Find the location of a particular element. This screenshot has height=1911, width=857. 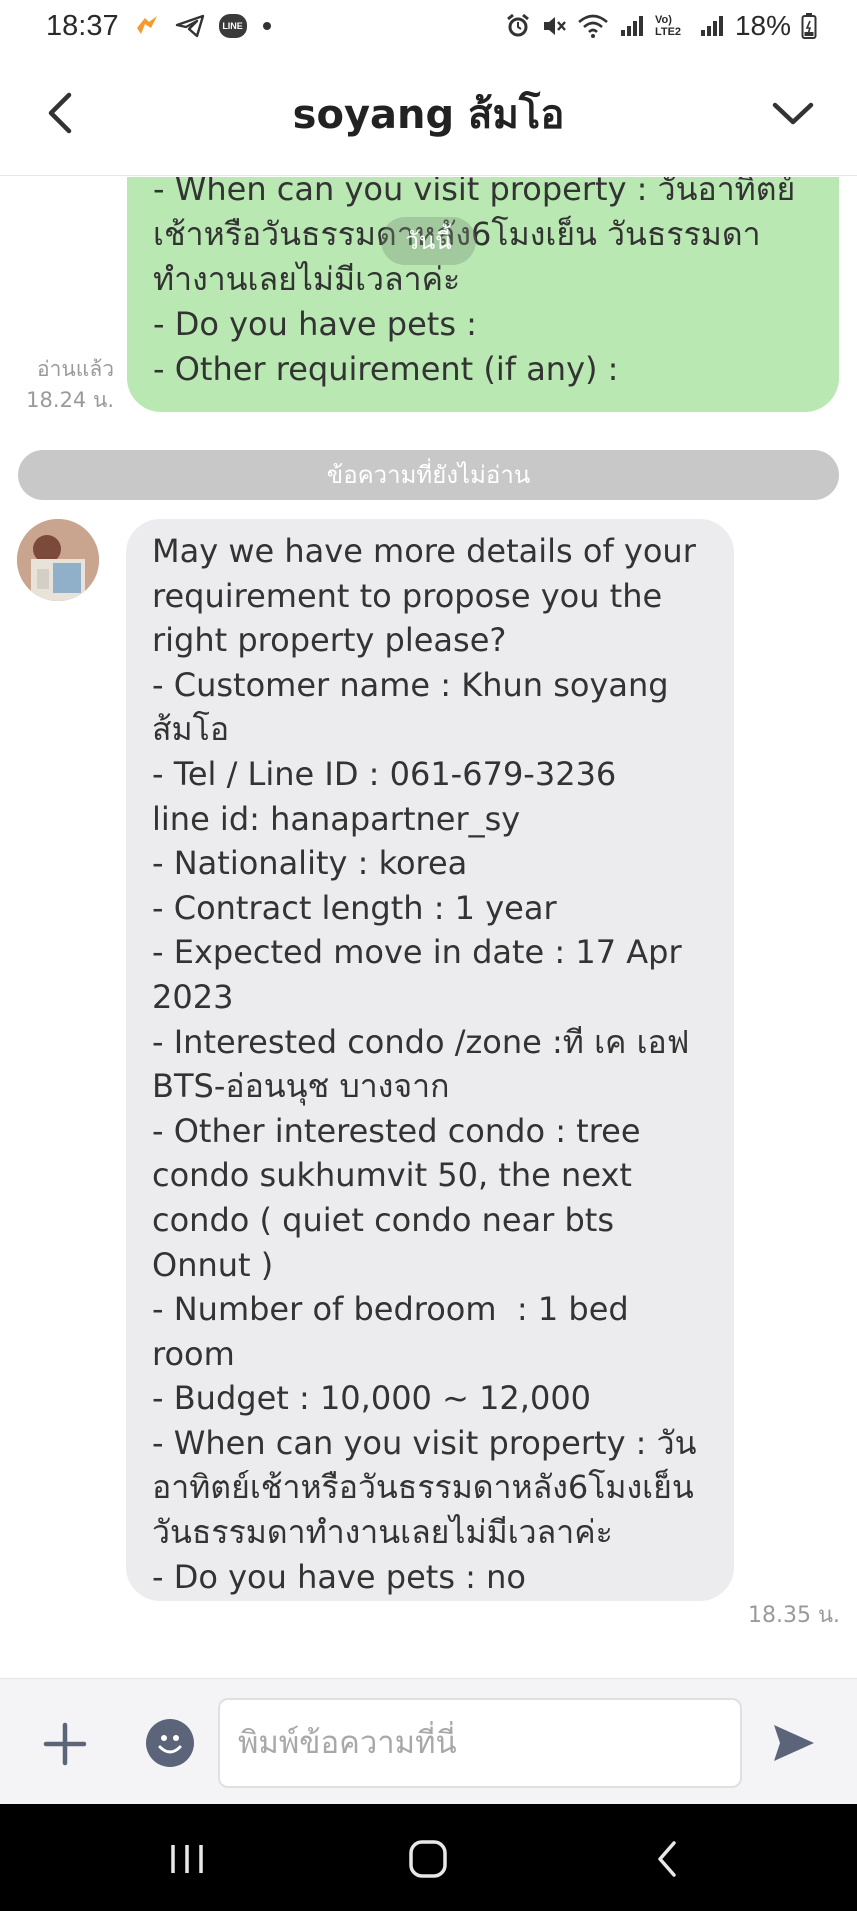

battery-percent: 18% is located at coordinates (762, 25).